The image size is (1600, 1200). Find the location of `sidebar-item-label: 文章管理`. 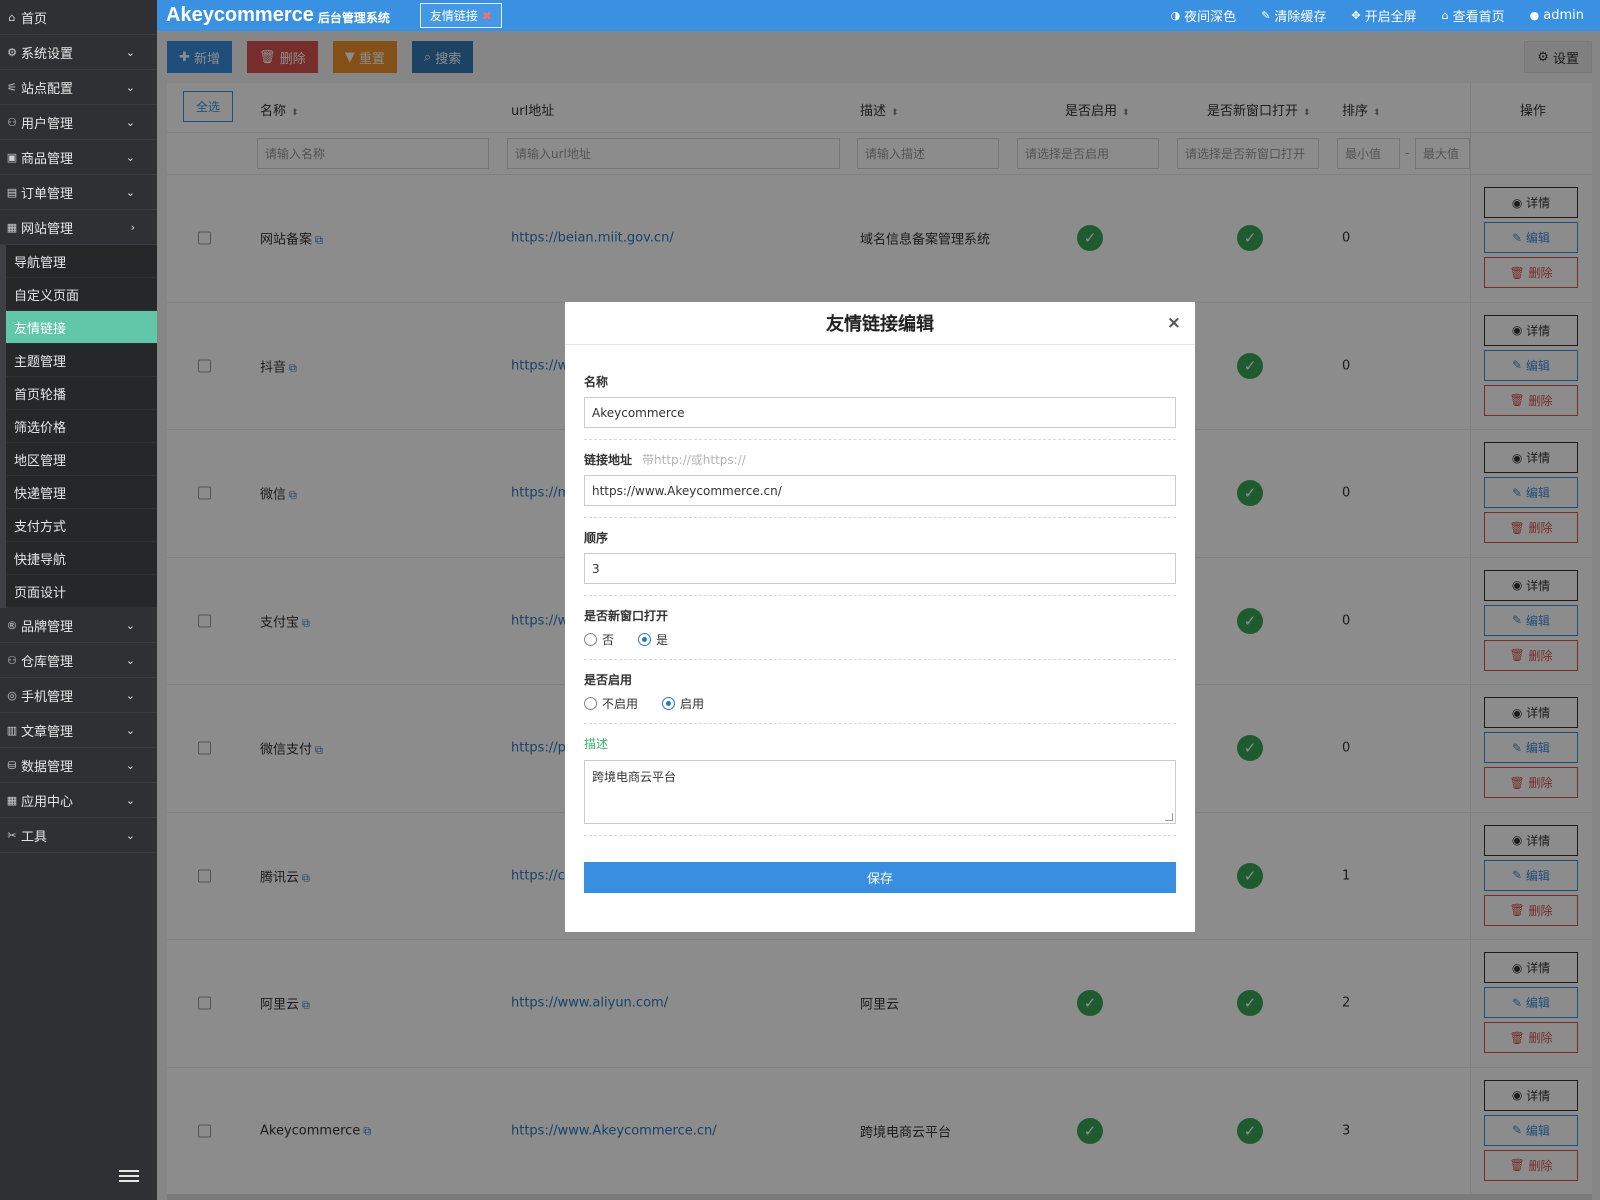

sidebar-item-label: 文章管理 is located at coordinates (47, 732).